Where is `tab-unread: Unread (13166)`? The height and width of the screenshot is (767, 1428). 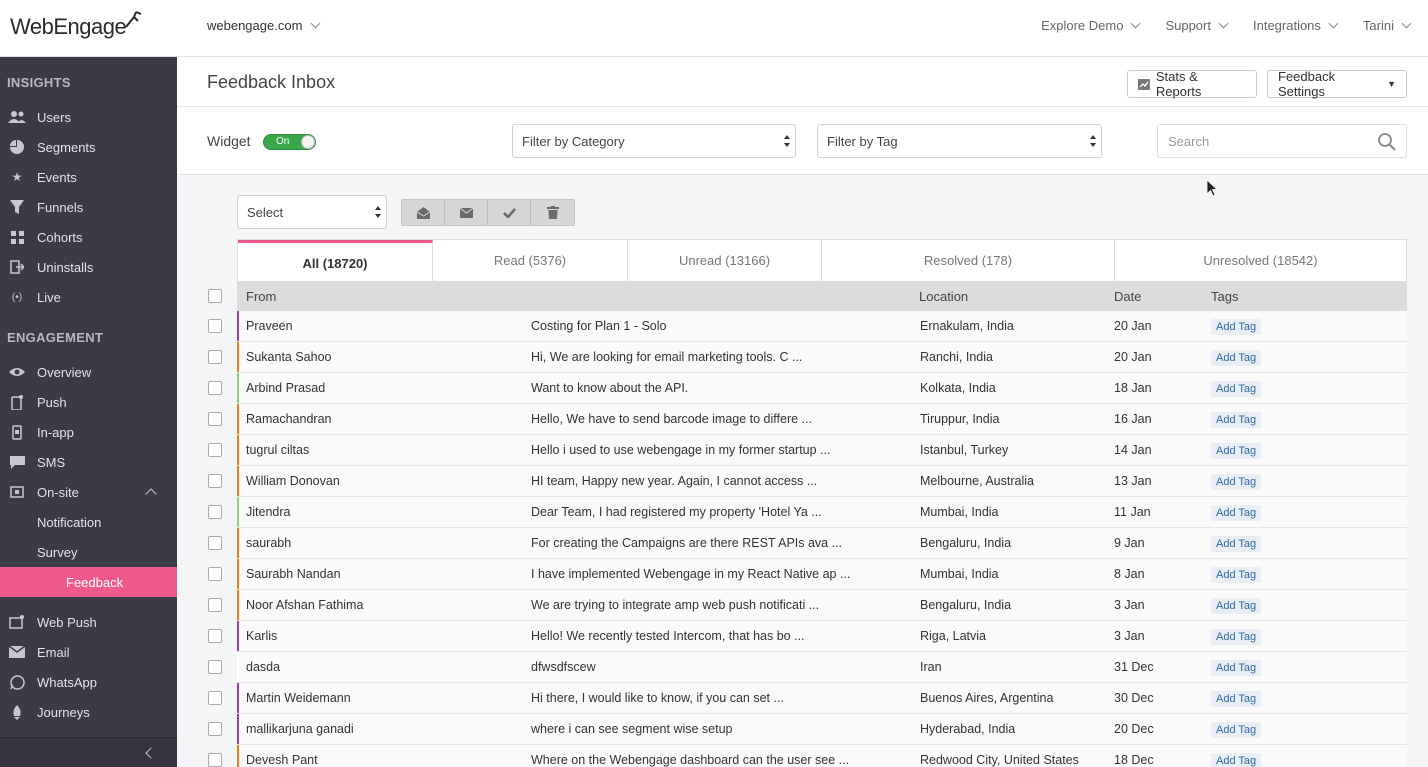 tab-unread: Unread (13166) is located at coordinates (725, 260).